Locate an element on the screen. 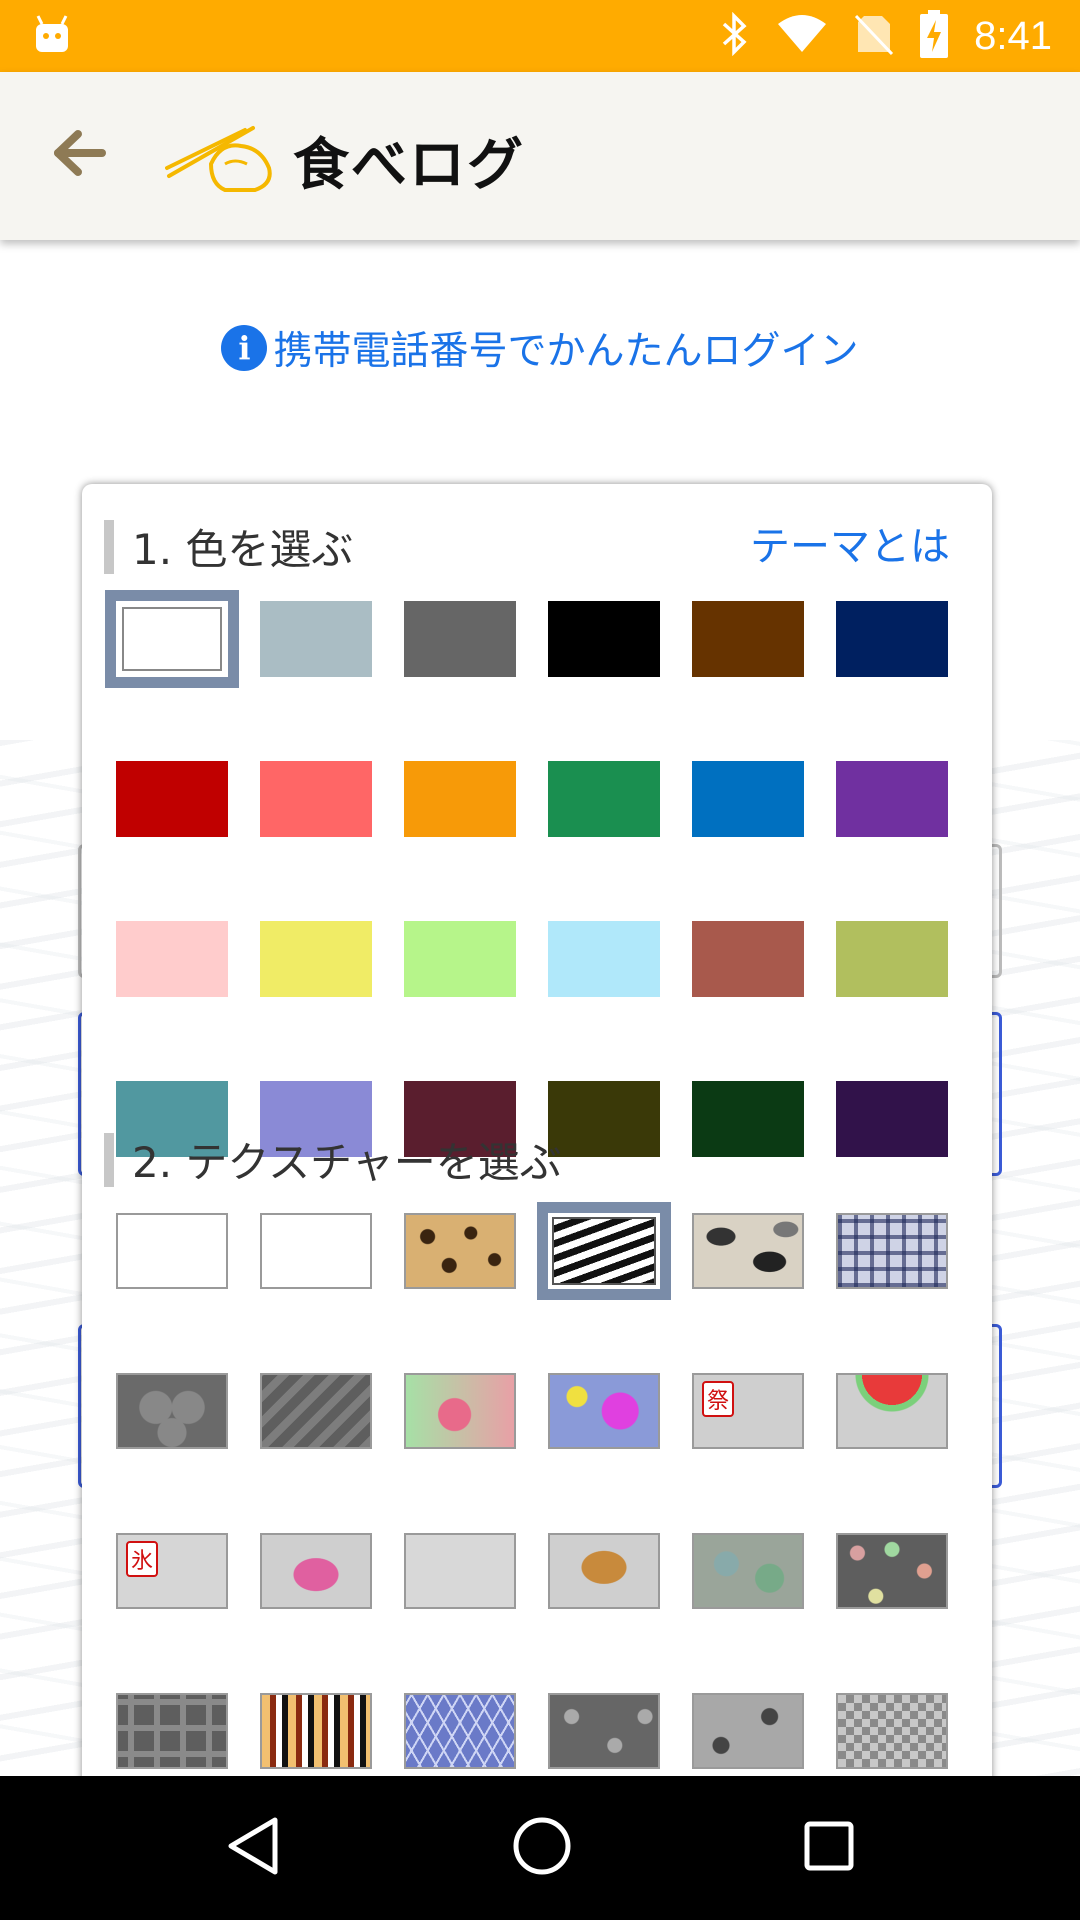 This screenshot has height=1920, width=1080. back-button is located at coordinates (85, 158).